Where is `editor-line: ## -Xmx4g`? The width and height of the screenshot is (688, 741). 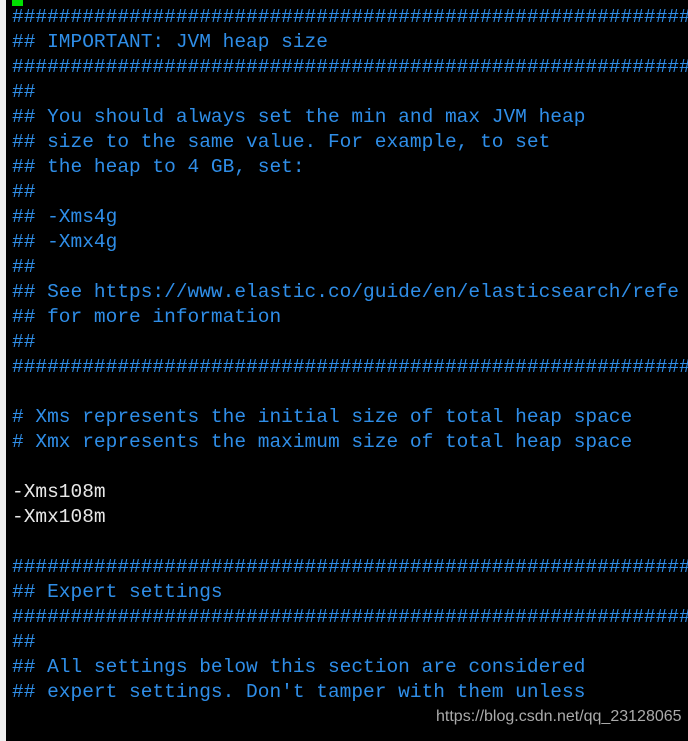 editor-line: ## -Xmx4g is located at coordinates (65, 242).